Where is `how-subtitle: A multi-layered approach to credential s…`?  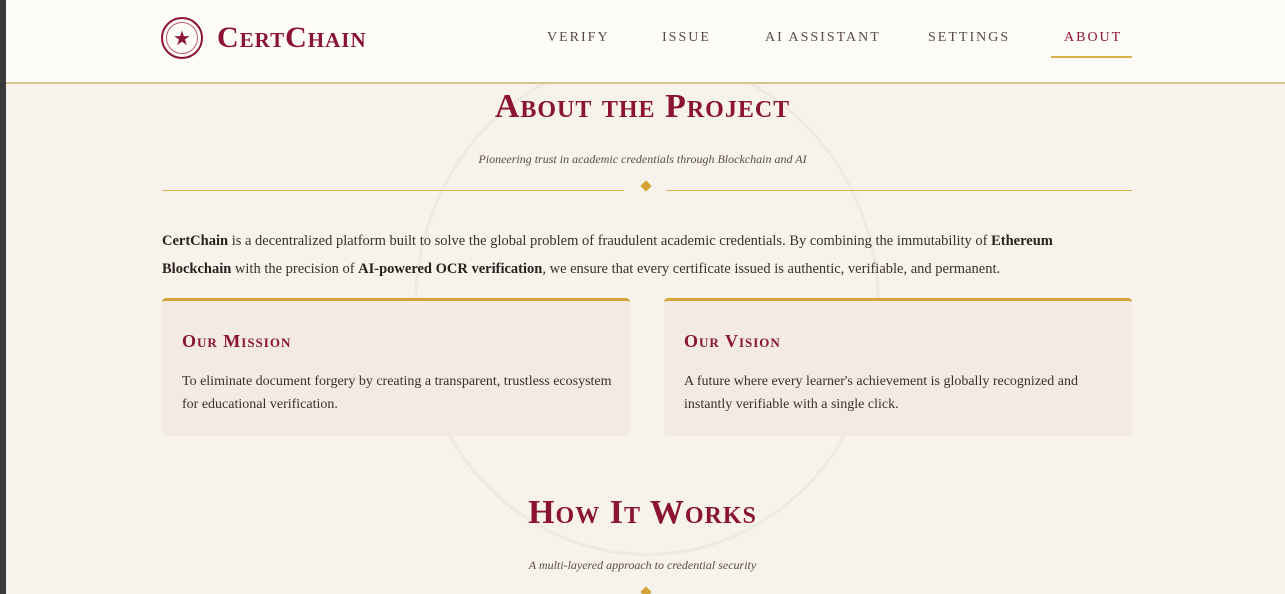
how-subtitle: A multi-layered approach to credential s… is located at coordinates (642, 565).